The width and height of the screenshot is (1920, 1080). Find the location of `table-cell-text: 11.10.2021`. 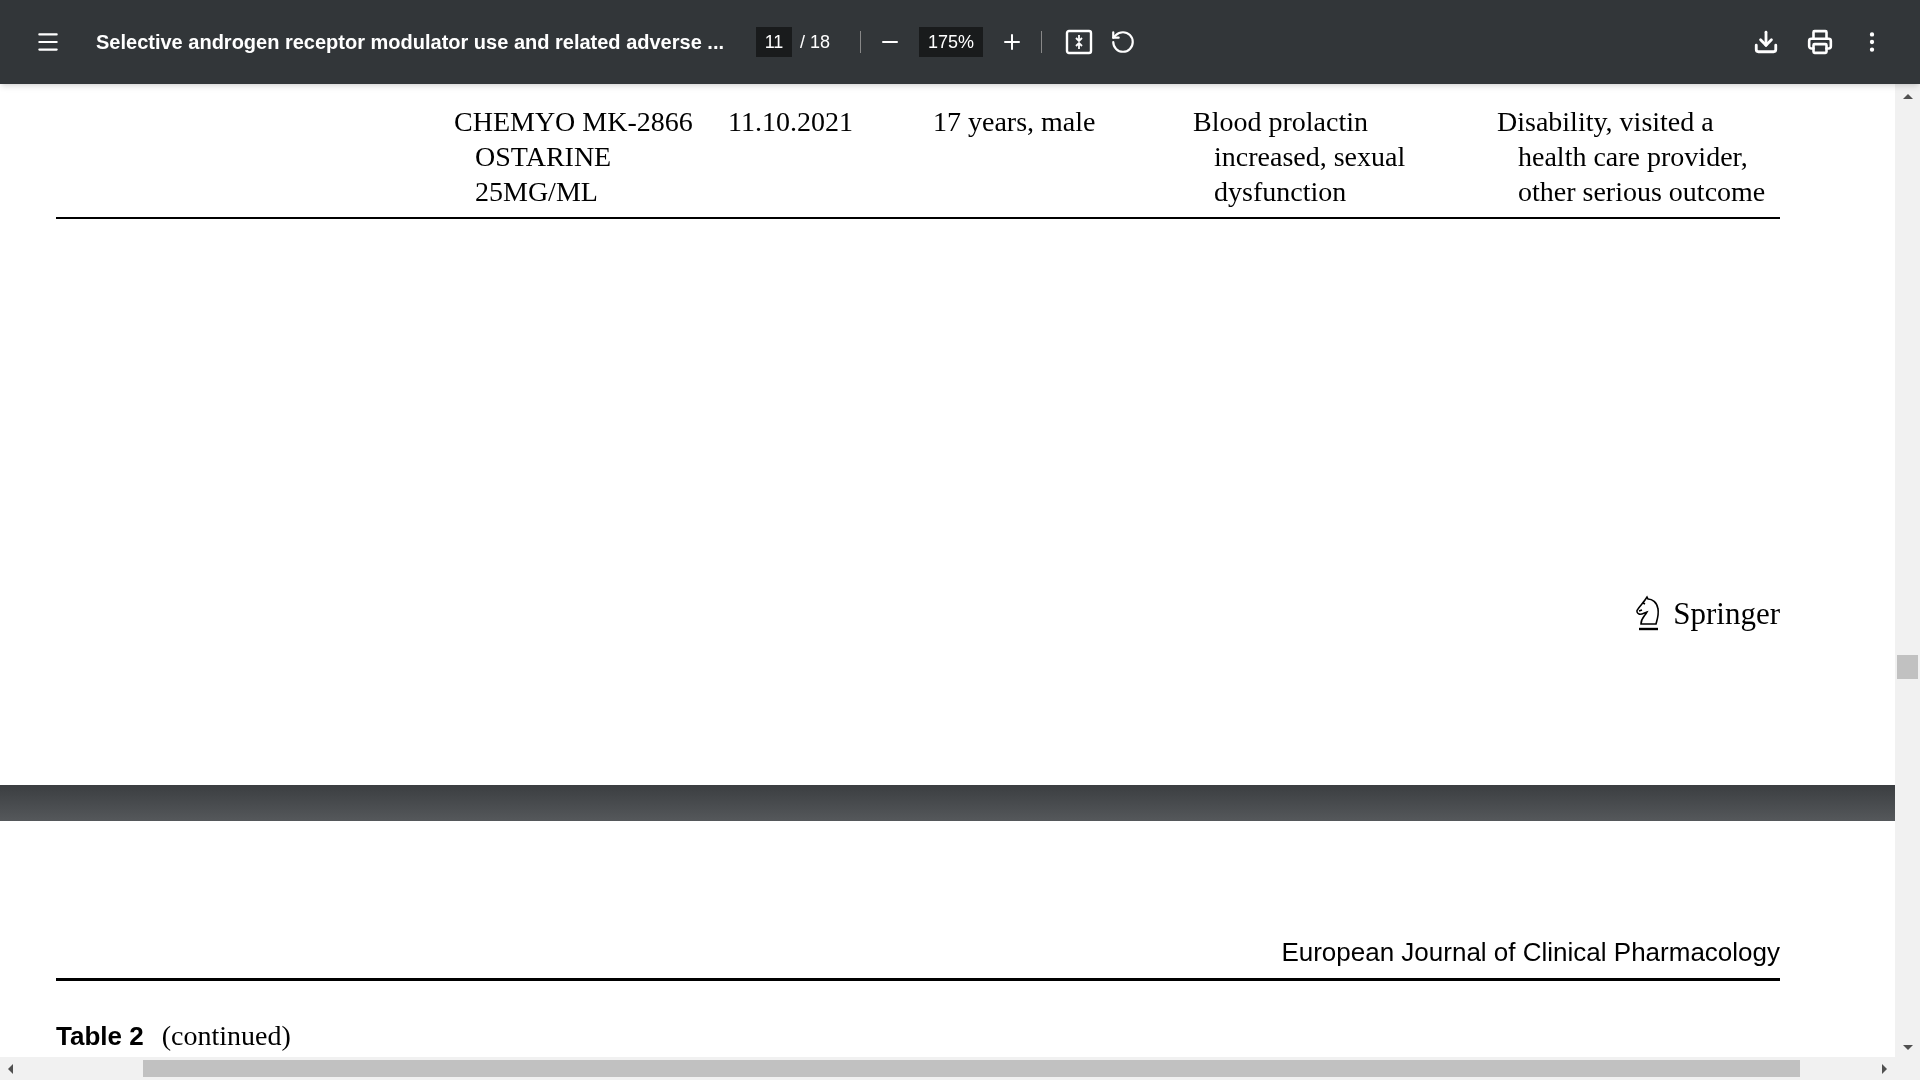

table-cell-text: 11.10.2021 is located at coordinates (791, 122).